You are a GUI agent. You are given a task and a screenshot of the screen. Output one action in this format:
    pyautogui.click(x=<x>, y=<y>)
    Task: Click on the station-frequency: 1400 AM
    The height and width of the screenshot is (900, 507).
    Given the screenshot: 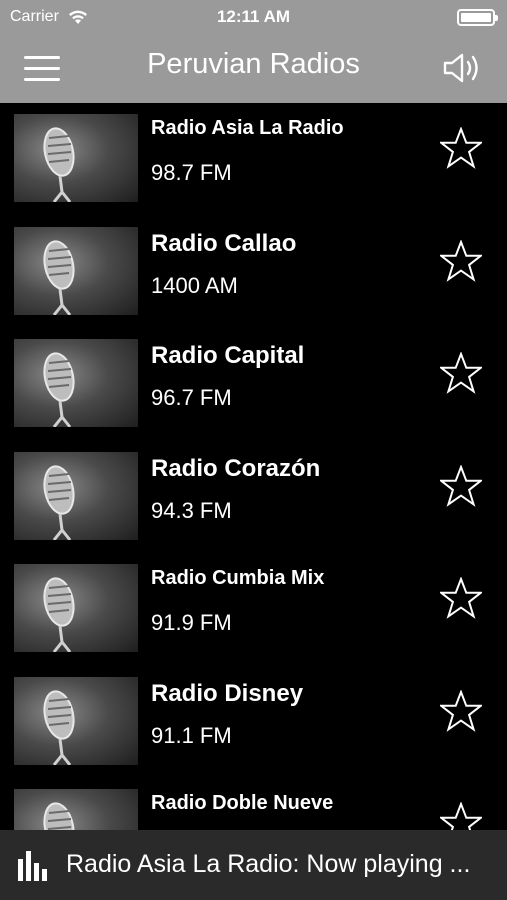 What is the action you would take?
    pyautogui.click(x=194, y=285)
    